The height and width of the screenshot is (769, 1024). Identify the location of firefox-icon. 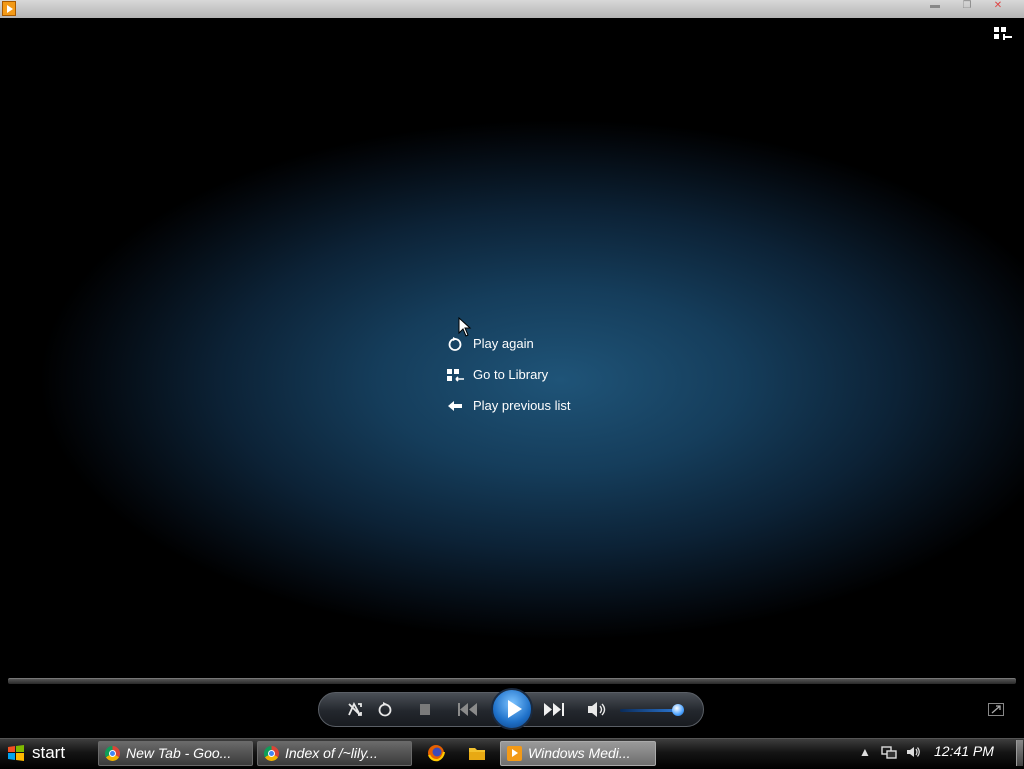
(436, 753).